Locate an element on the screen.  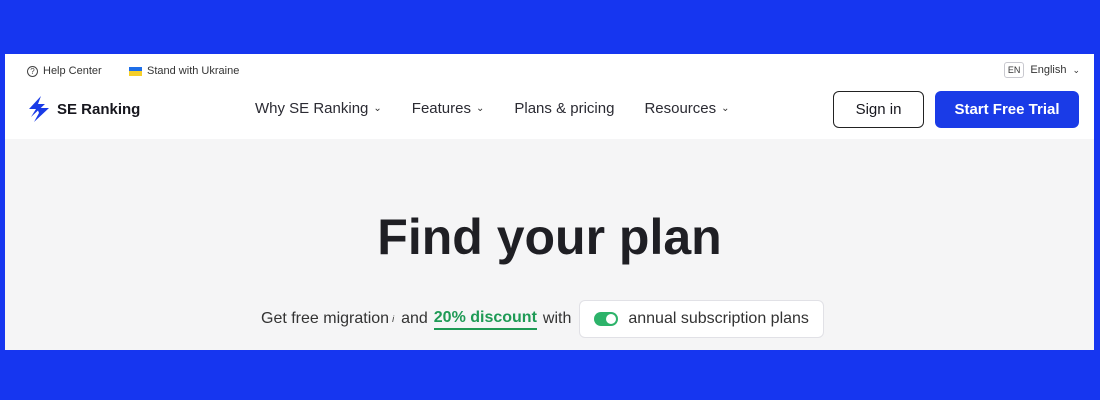
nav-resources: Resources ⌄ is located at coordinates (686, 108).